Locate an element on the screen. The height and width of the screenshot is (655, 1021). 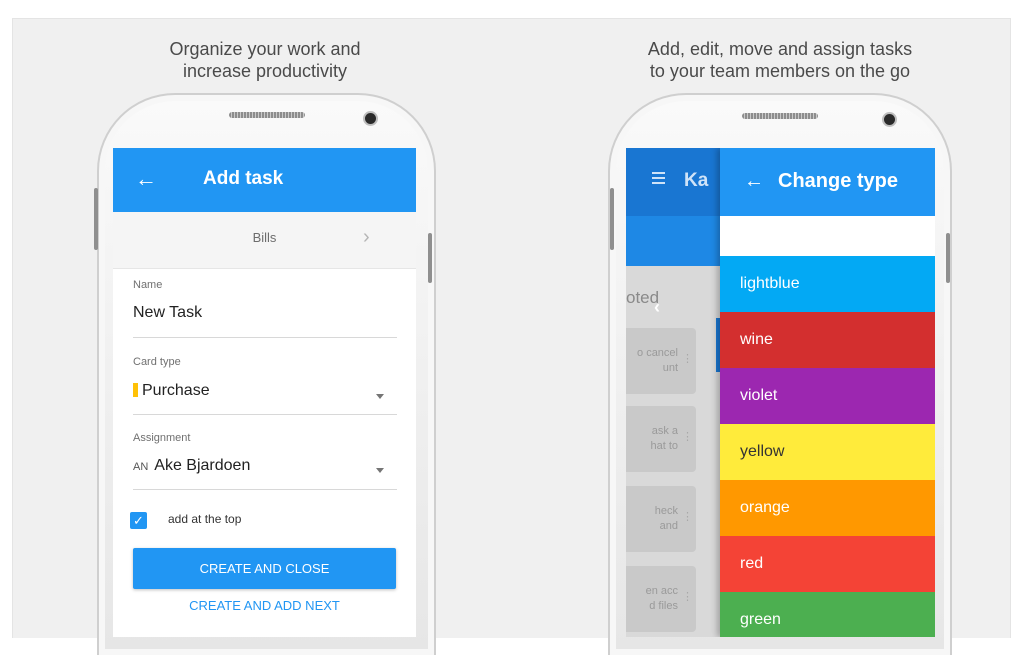
board-card: ask a hat to ⋮ is located at coordinates (661, 439).